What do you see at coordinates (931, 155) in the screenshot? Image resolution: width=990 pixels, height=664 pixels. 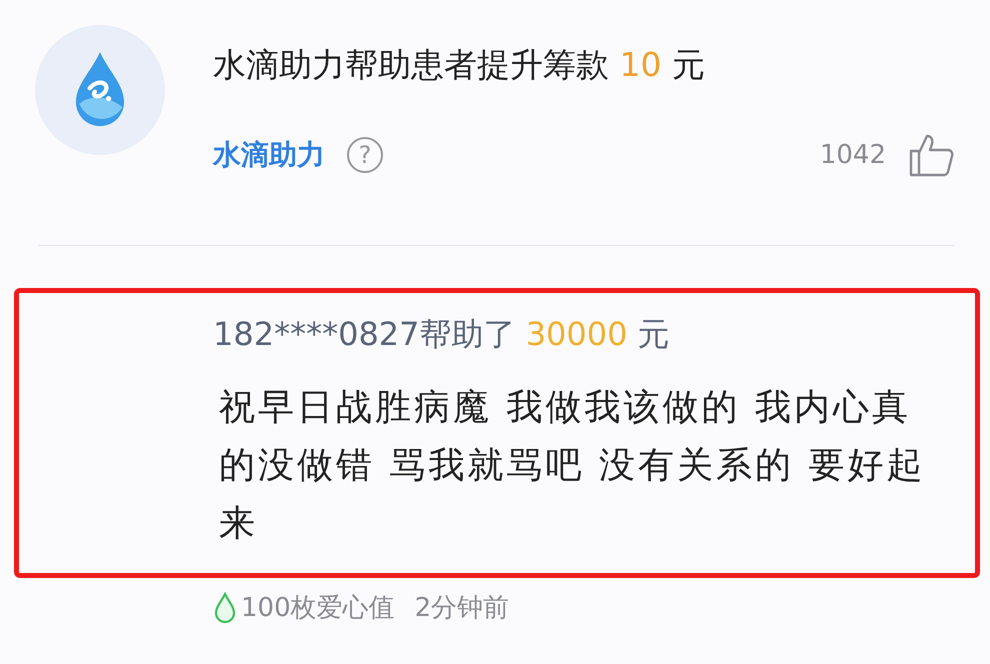 I see `thumbs-up-icon` at bounding box center [931, 155].